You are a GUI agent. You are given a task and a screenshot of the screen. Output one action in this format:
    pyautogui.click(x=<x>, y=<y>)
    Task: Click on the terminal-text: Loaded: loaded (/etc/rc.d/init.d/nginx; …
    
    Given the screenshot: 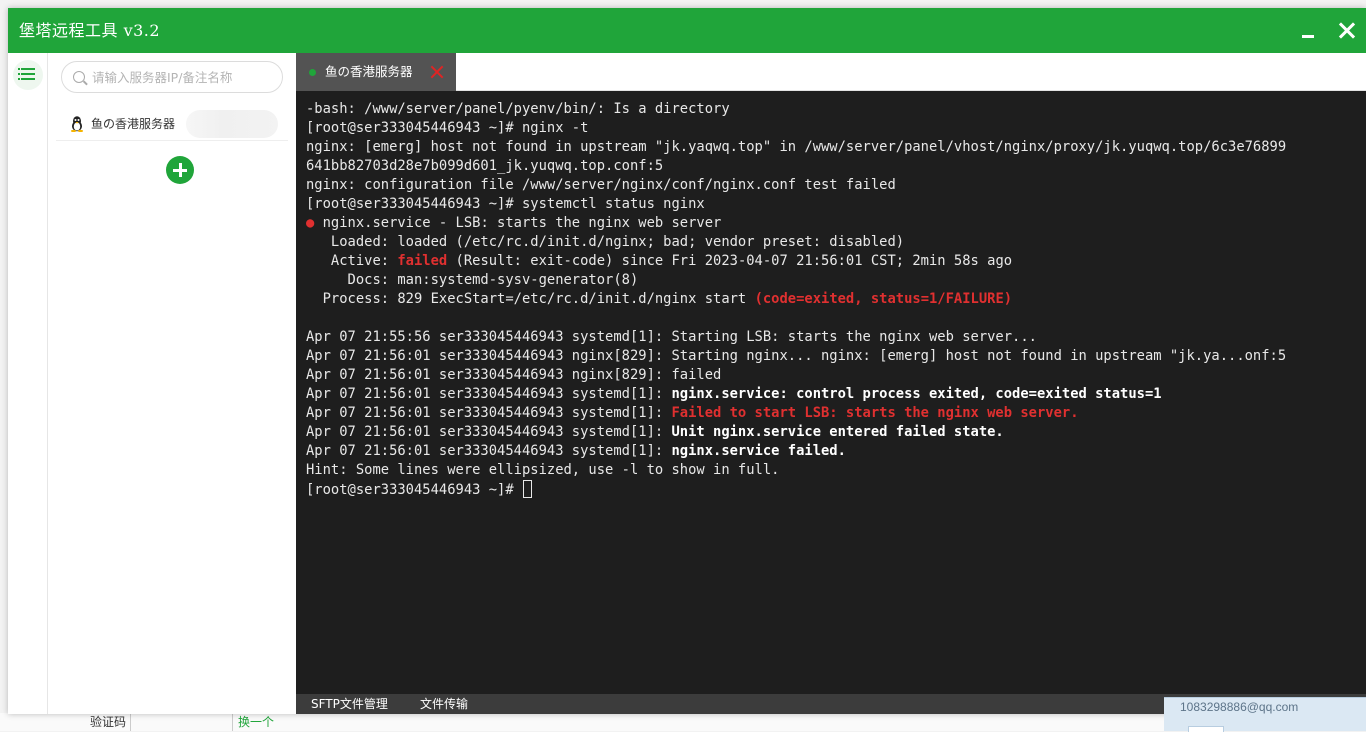 What is the action you would take?
    pyautogui.click(x=605, y=242)
    